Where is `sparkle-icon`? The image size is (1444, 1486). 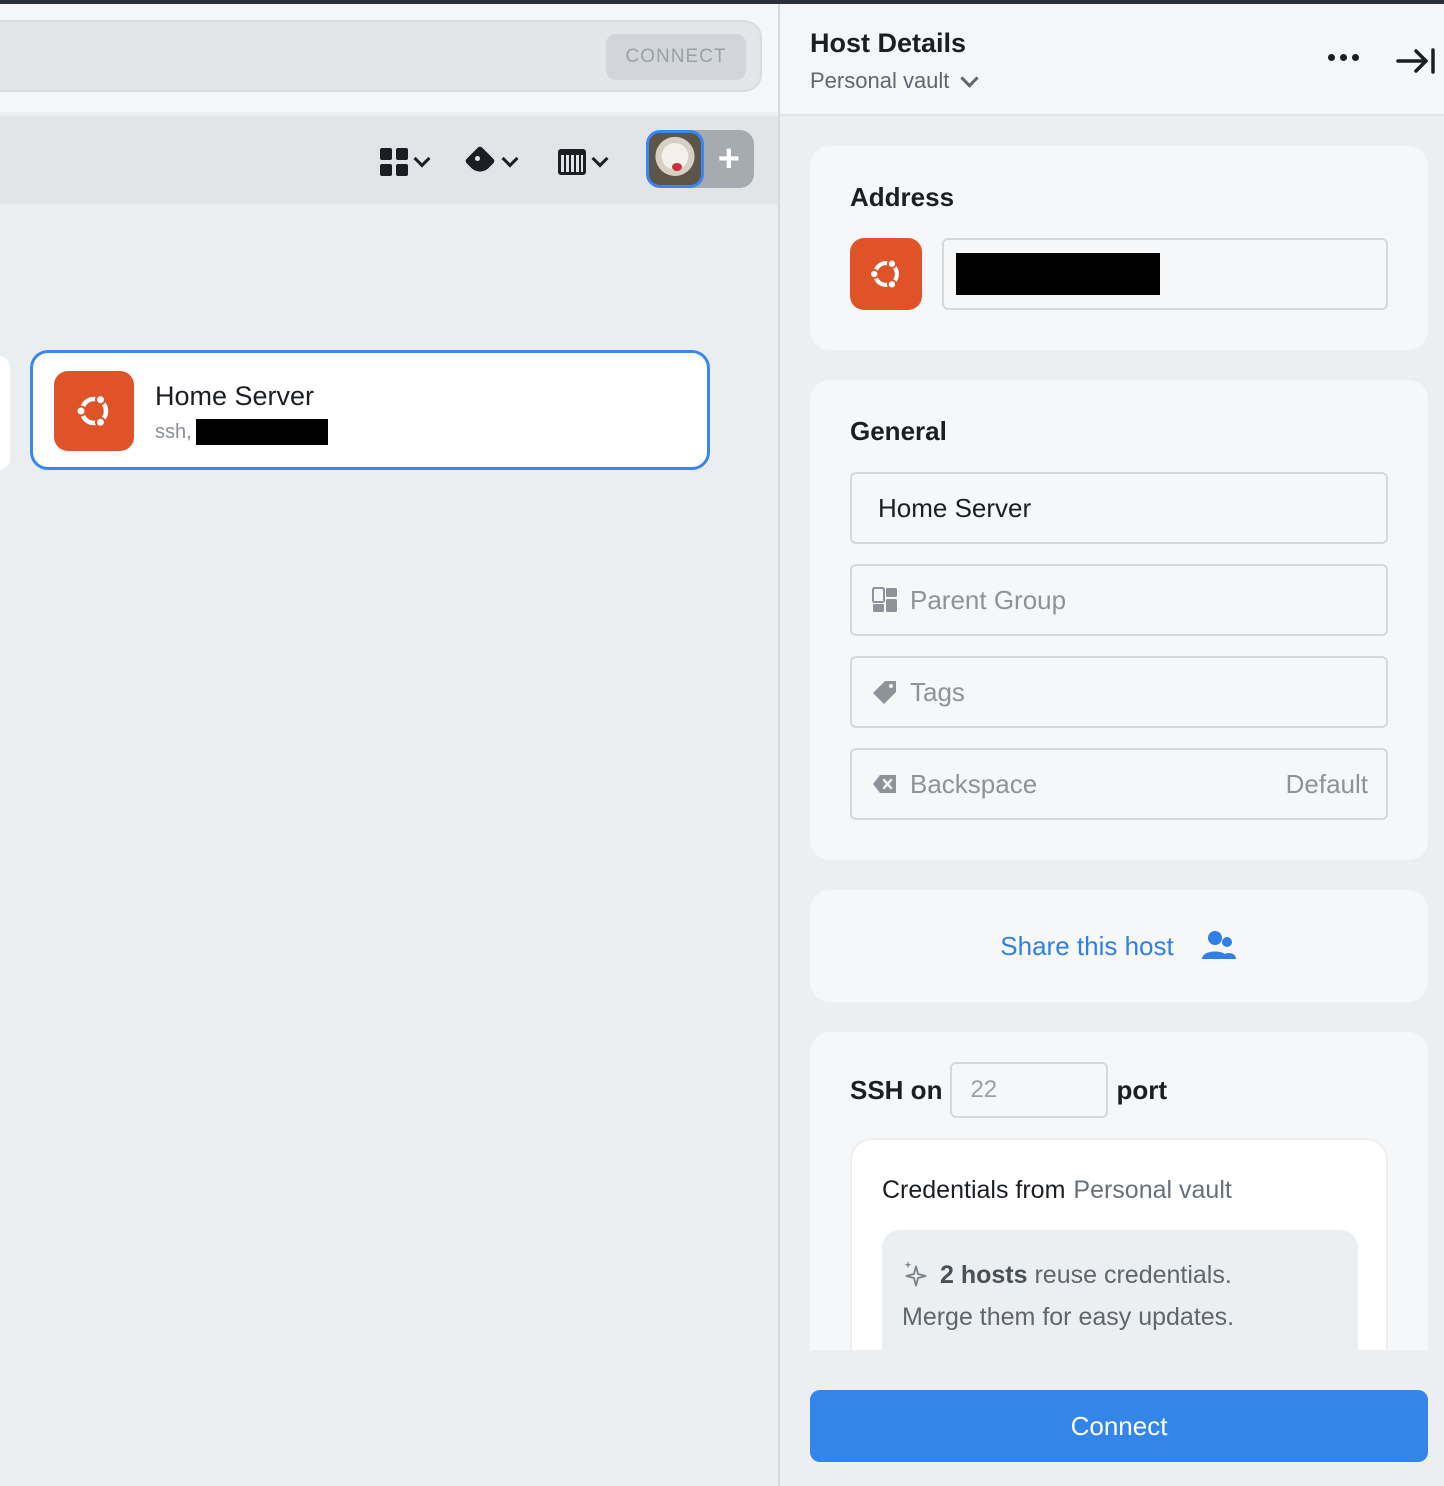
sparkle-icon is located at coordinates (915, 1274).